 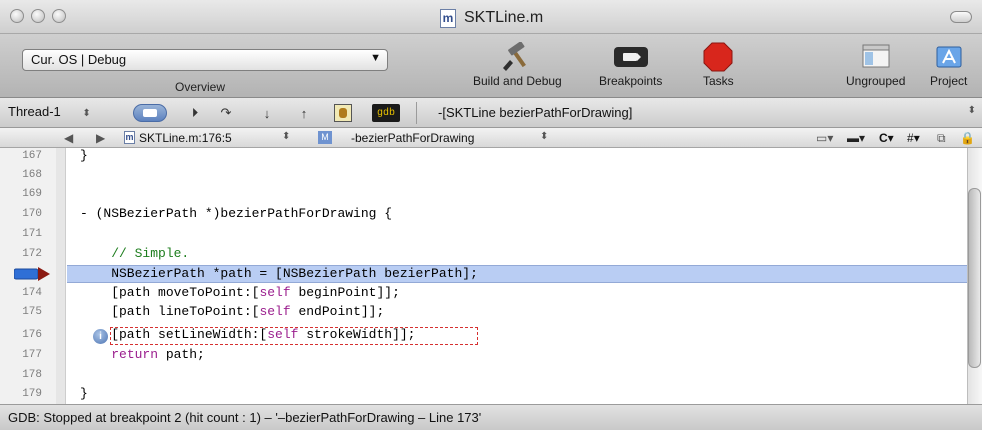 What do you see at coordinates (195, 113) in the screenshot?
I see `continue-icon: ⏵` at bounding box center [195, 113].